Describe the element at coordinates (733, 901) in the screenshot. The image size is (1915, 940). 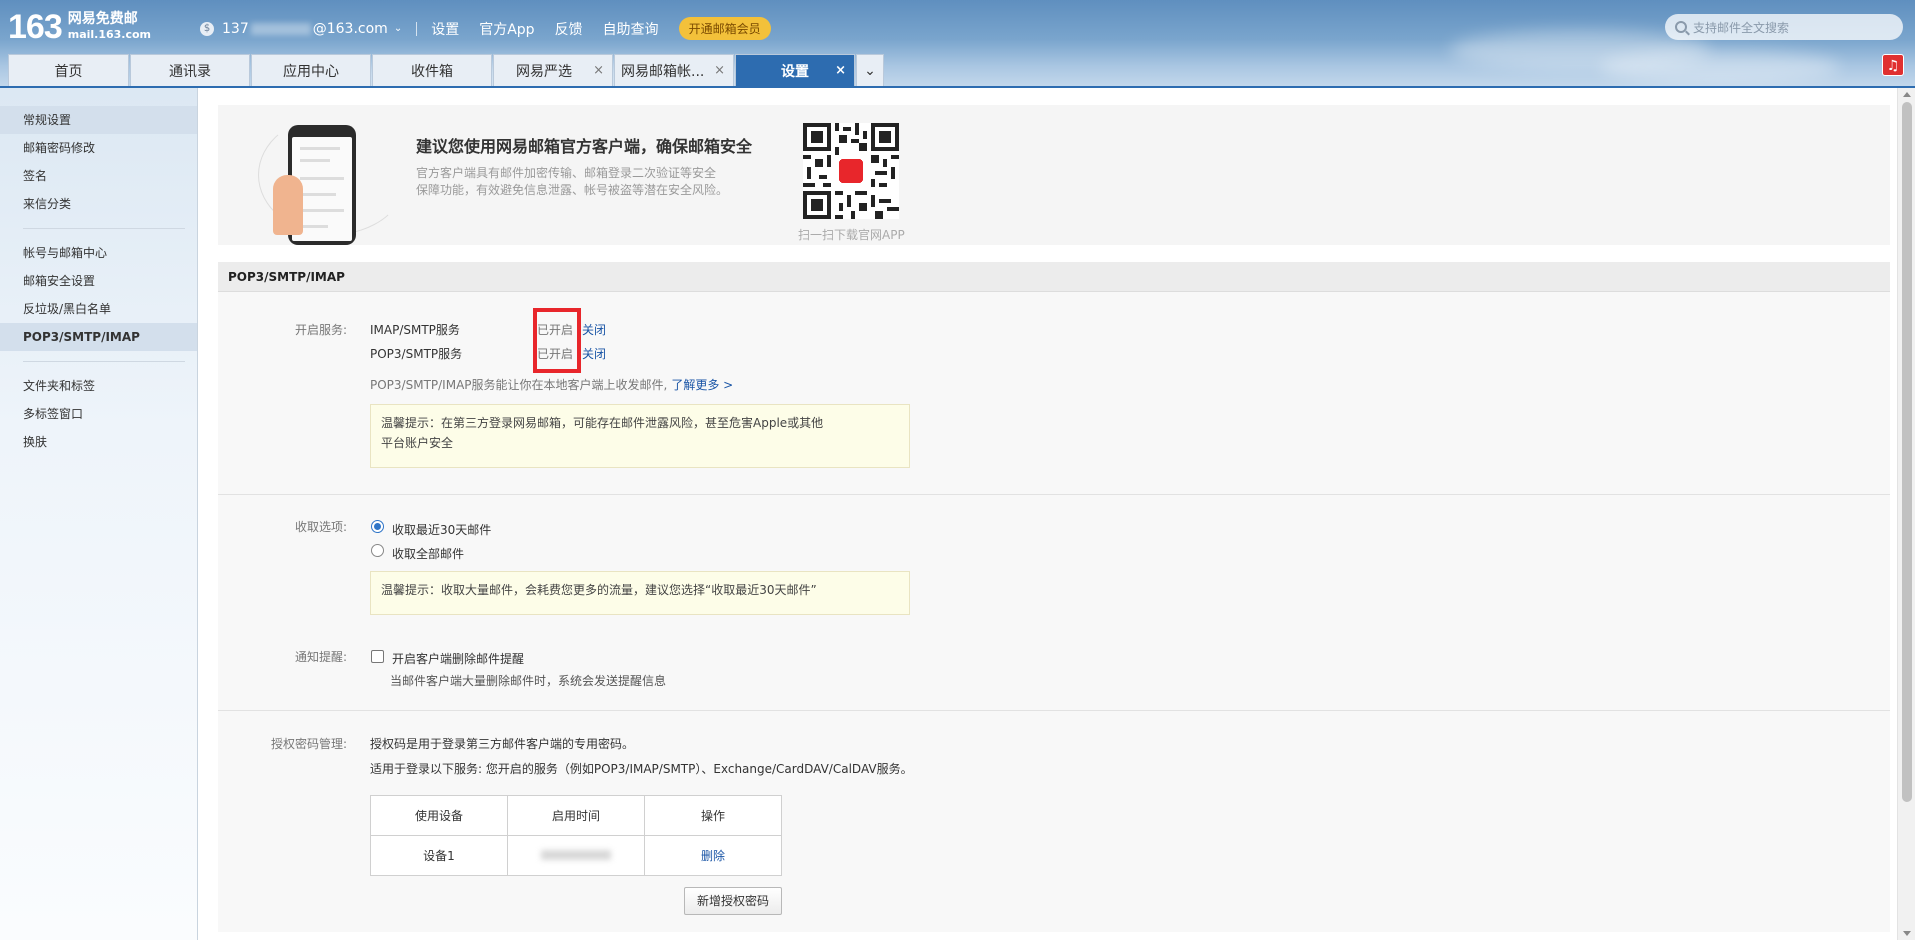
I see `add-auth-code-button: 新增授权密码` at that location.